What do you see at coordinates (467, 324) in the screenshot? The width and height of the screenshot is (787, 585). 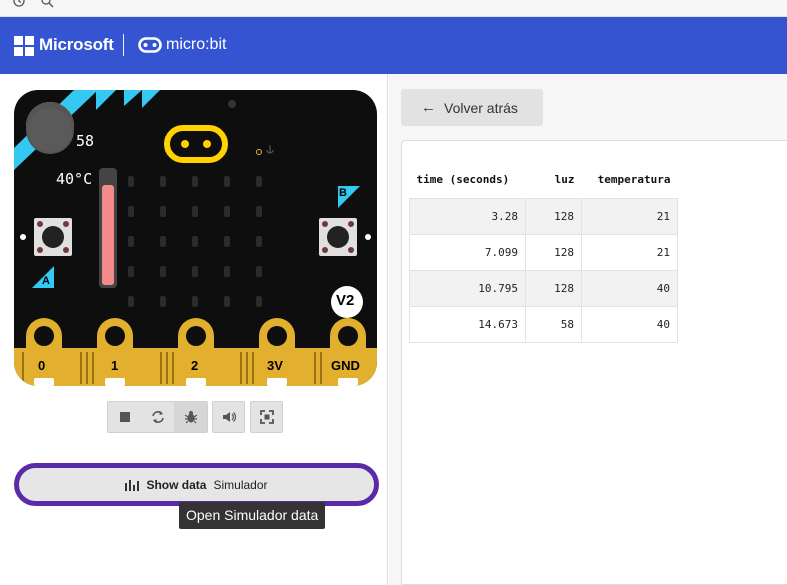 I see `table-cell: 14.673` at bounding box center [467, 324].